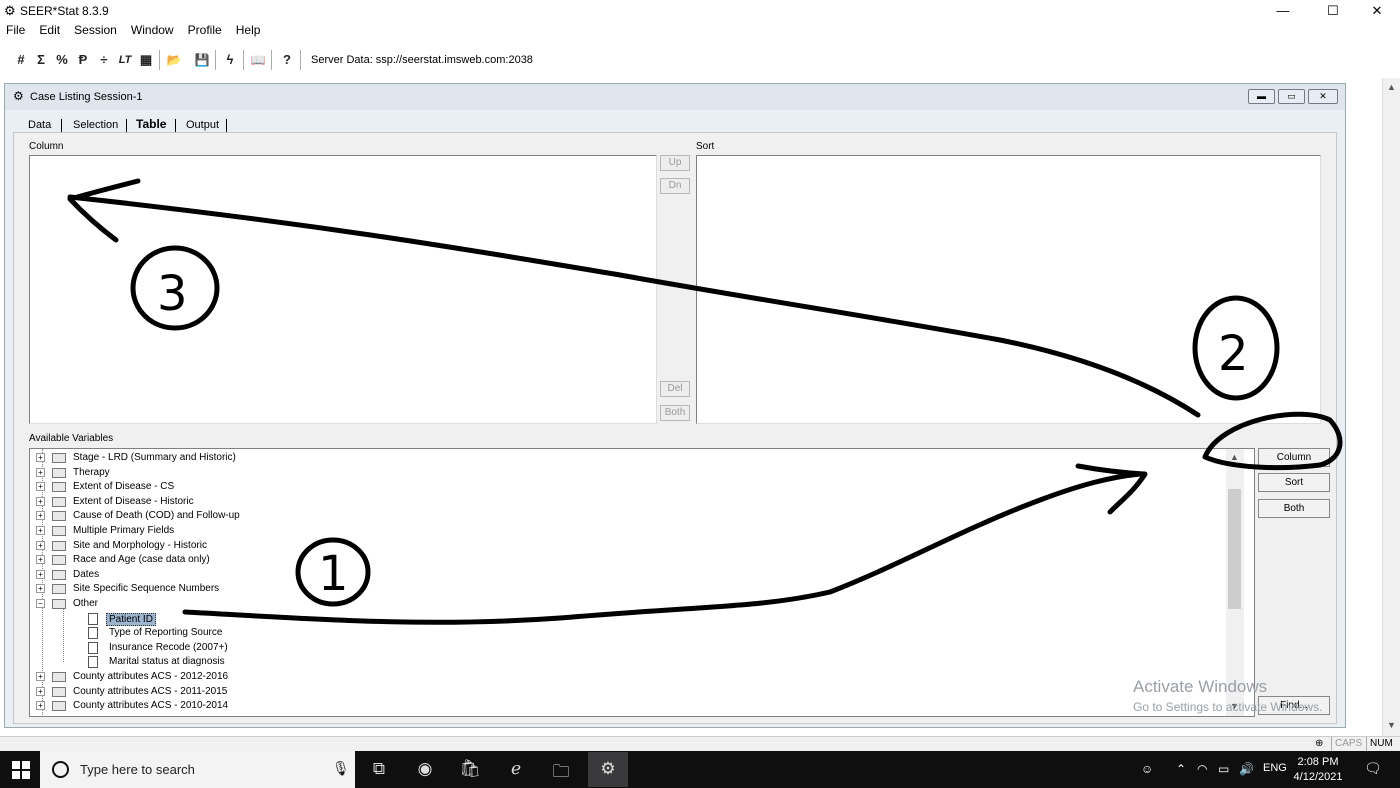  What do you see at coordinates (15, 29) in the screenshot?
I see `menu-file: File` at bounding box center [15, 29].